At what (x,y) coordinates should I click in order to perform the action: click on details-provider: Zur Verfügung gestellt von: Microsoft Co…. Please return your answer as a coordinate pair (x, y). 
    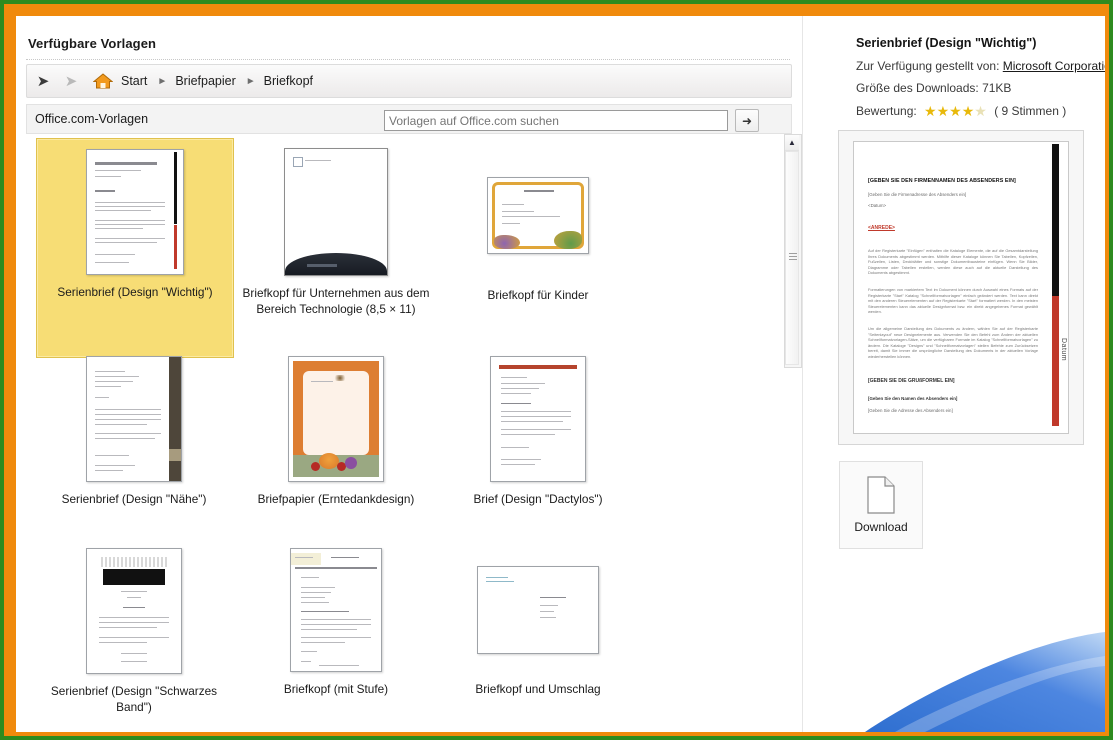
    Looking at the image, I should click on (980, 66).